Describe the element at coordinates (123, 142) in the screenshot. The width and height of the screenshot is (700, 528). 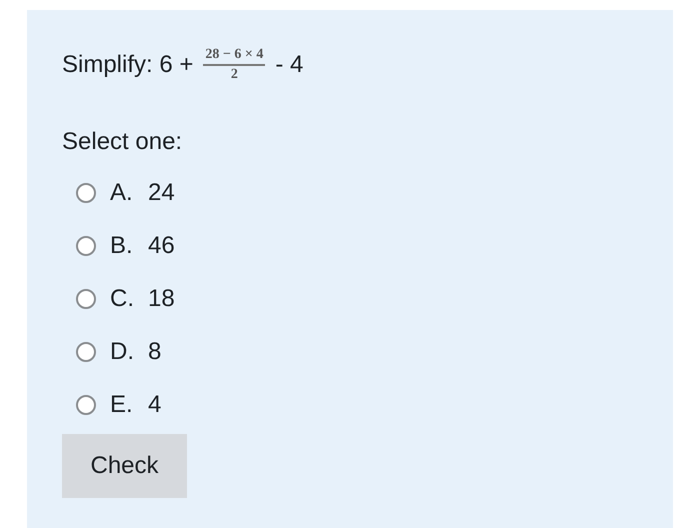
I see `select-prompt: Select one:` at that location.